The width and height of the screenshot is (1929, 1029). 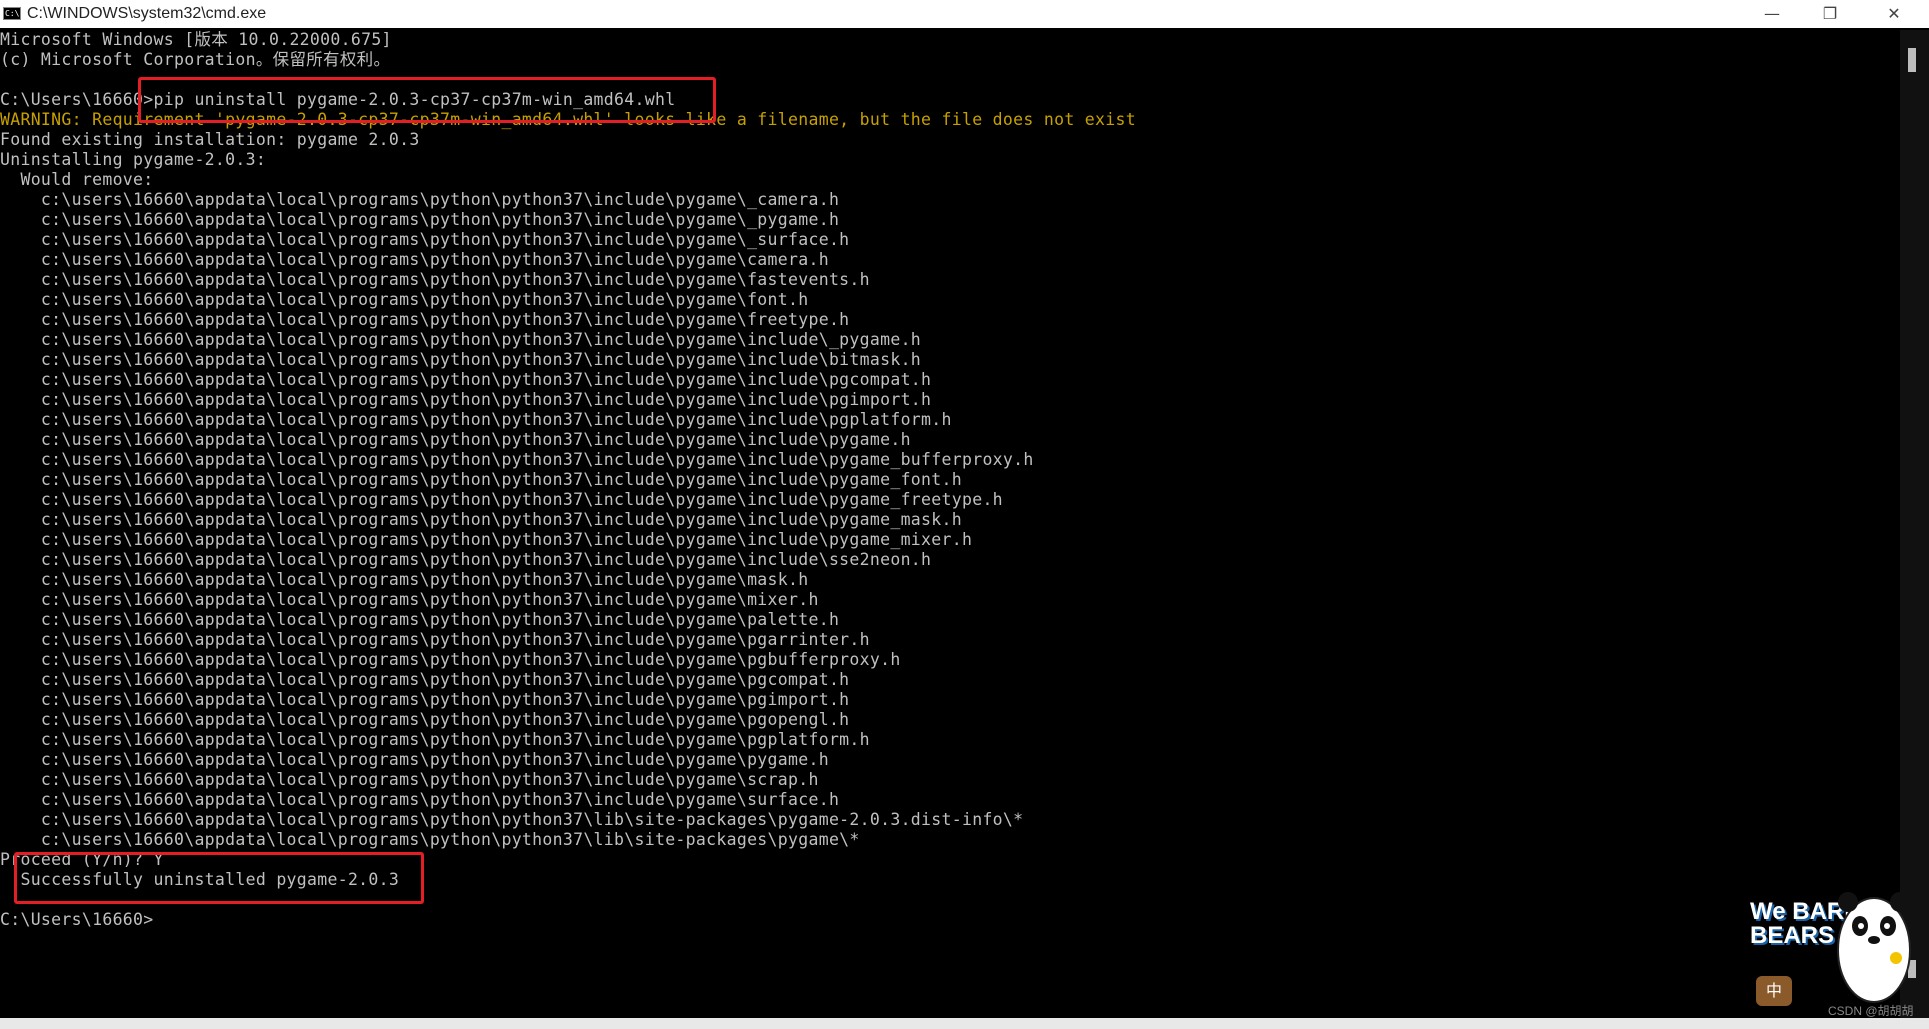 I want to click on panda-bear-icon, so click(x=1874, y=947).